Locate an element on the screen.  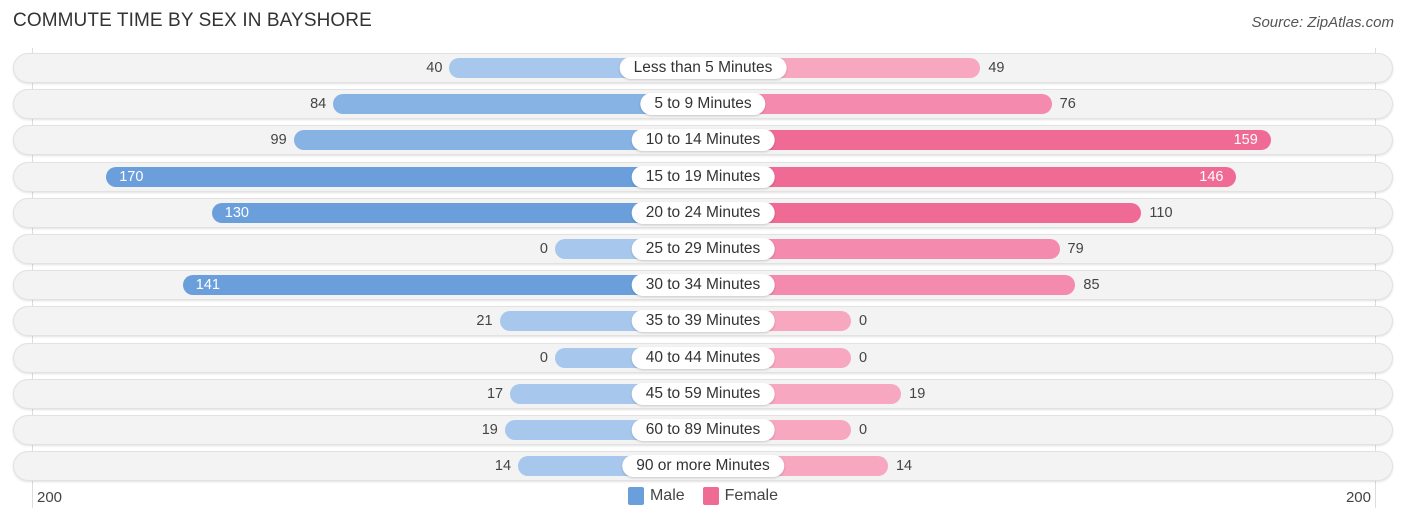
female-value-label: 159 is located at coordinates (1245, 140).